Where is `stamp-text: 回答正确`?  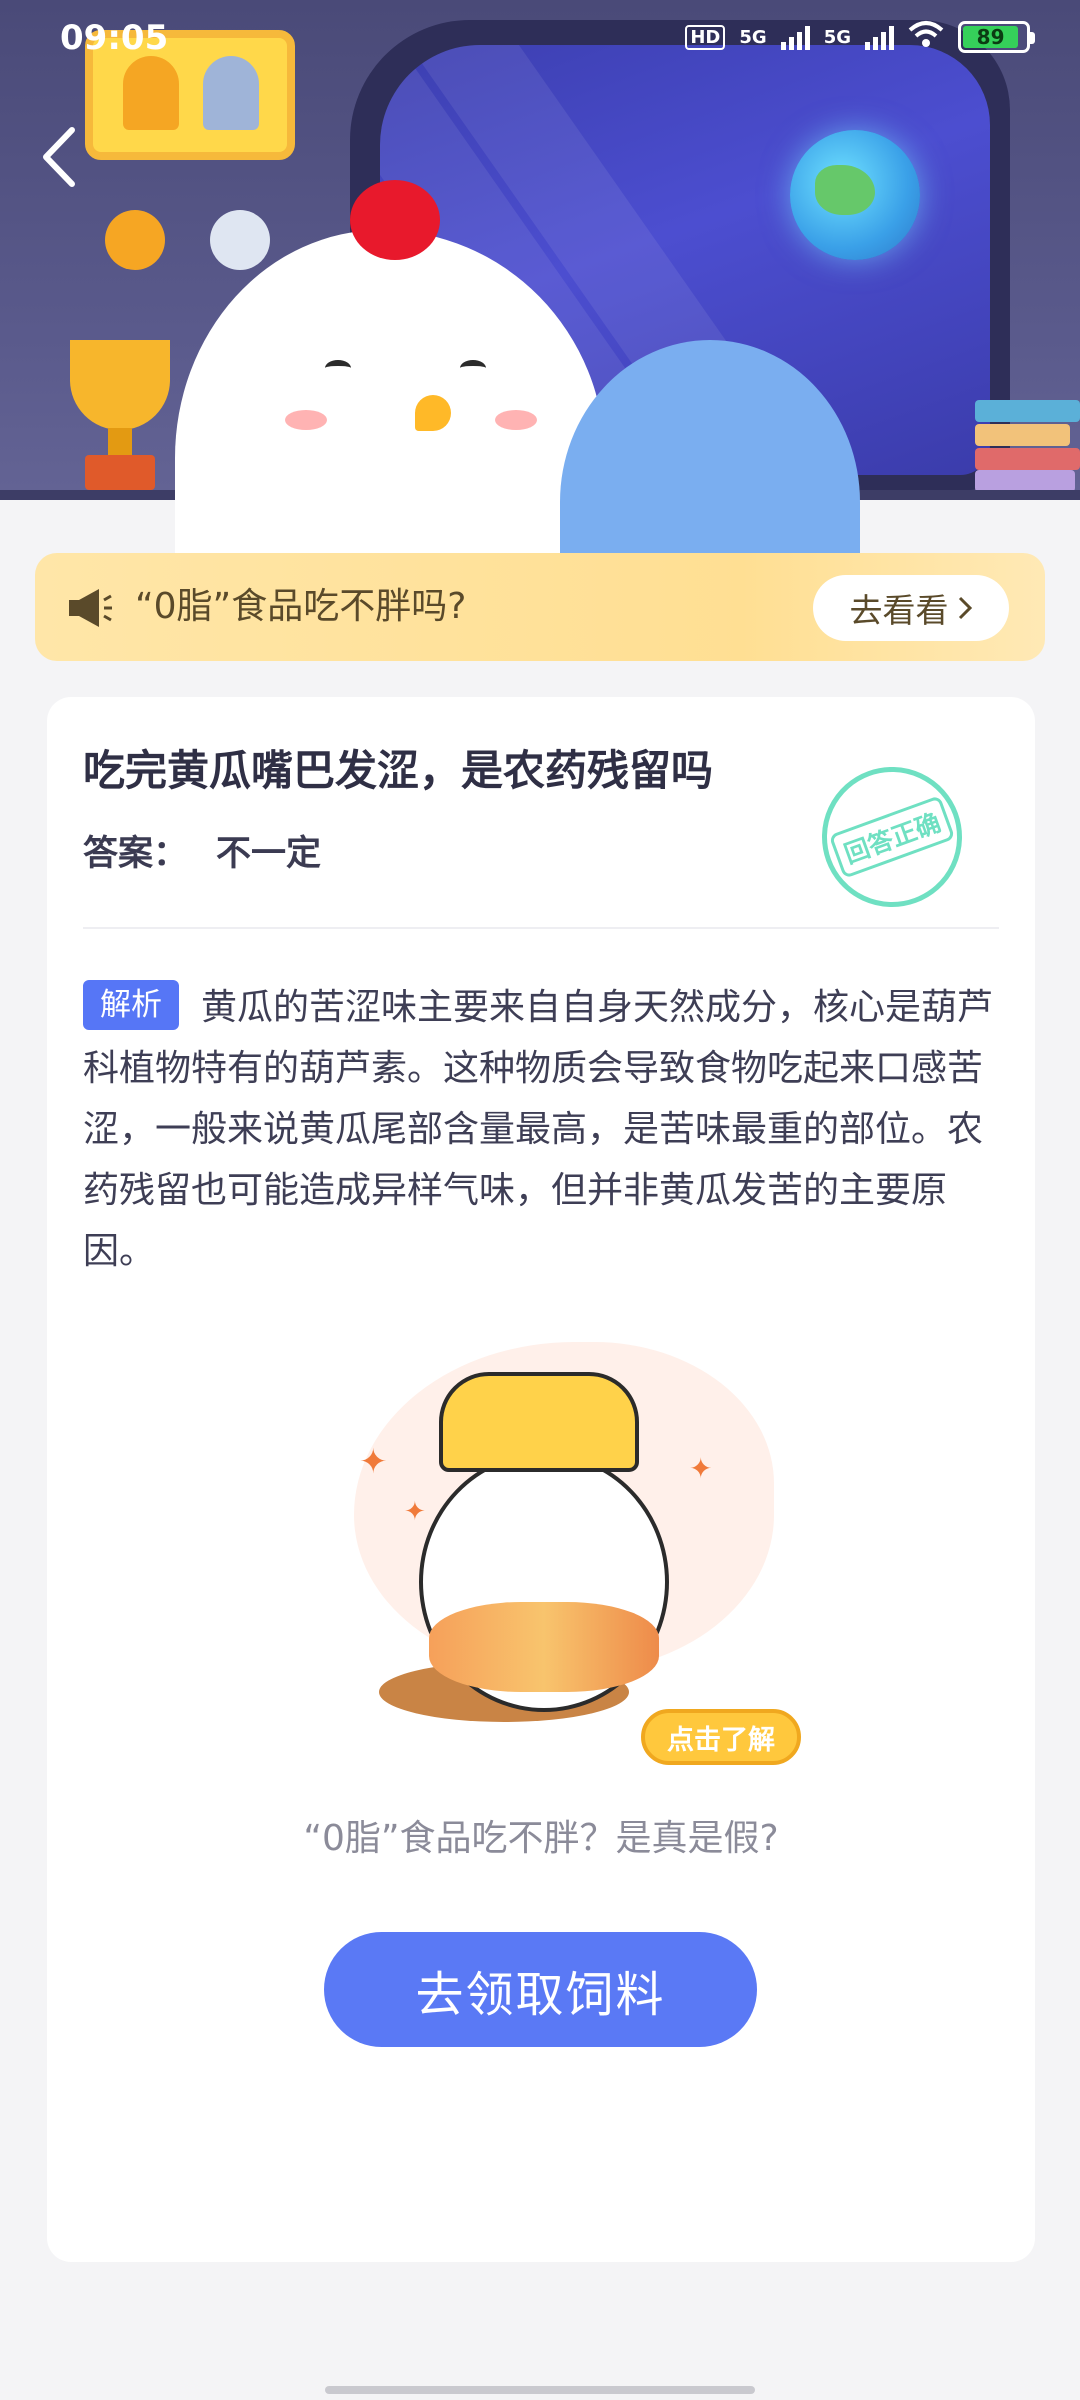
stamp-text: 回答正确 is located at coordinates (892, 837).